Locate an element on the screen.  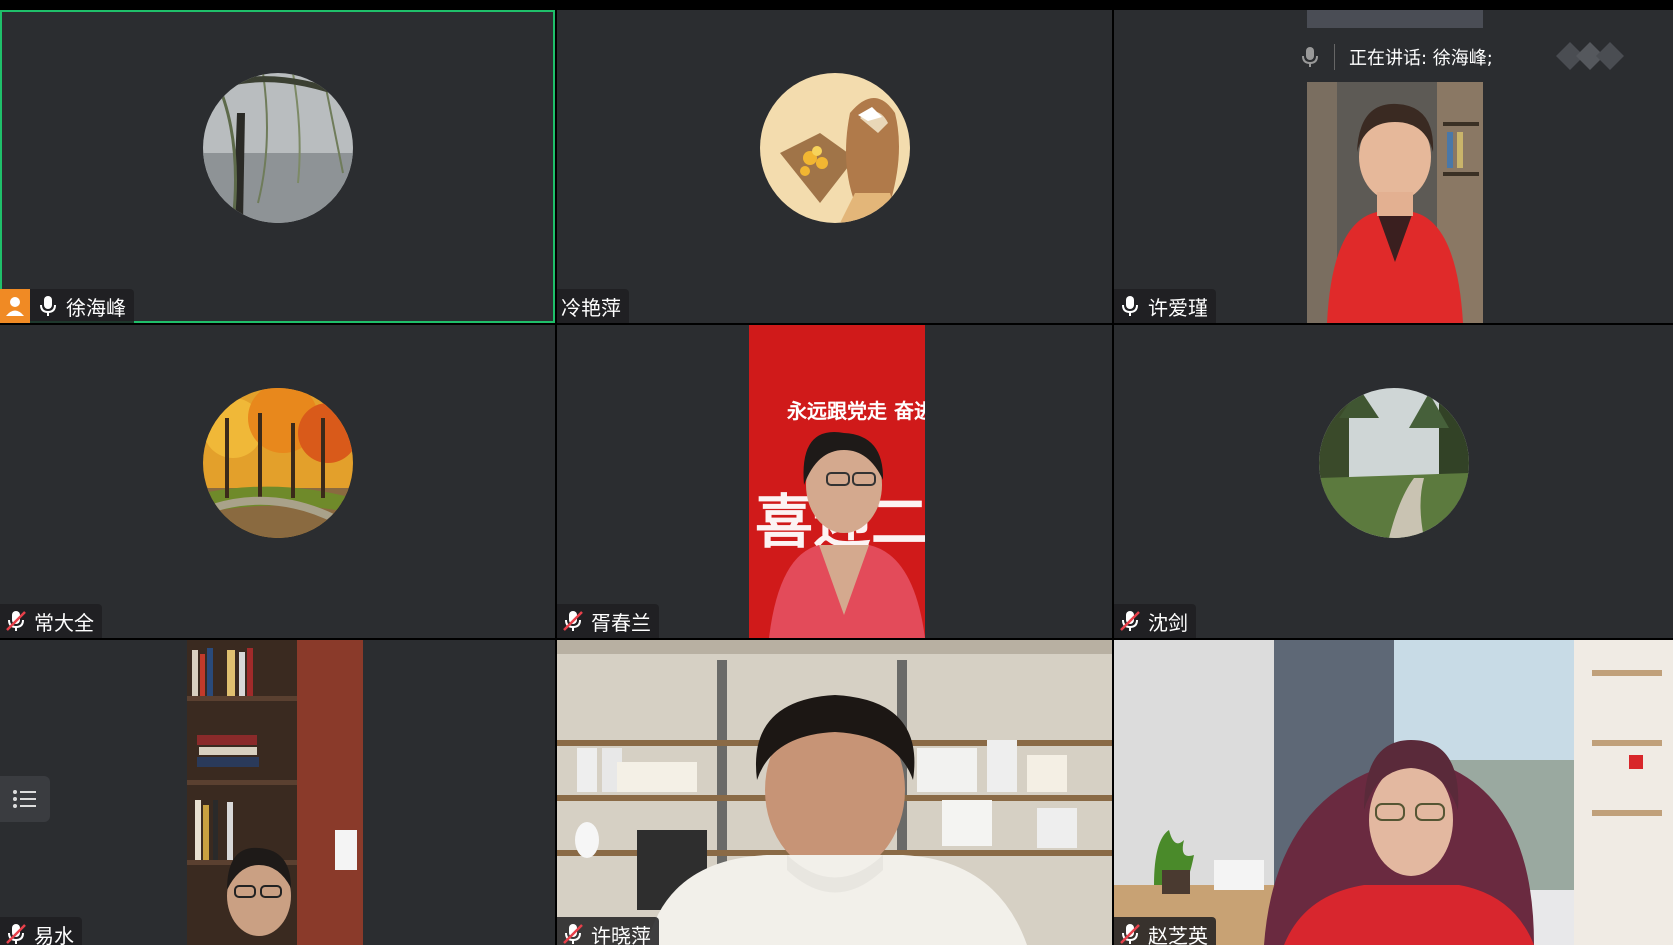
participant-nameplate: 徐海峰 is located at coordinates (67, 306).